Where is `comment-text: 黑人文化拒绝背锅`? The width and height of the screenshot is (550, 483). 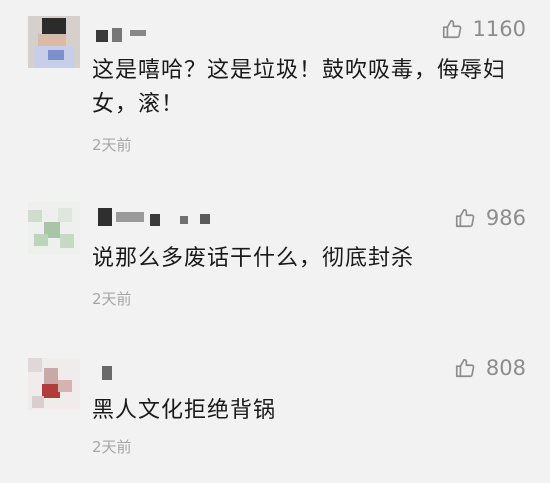
comment-text: 黑人文化拒绝背锅 is located at coordinates (184, 410).